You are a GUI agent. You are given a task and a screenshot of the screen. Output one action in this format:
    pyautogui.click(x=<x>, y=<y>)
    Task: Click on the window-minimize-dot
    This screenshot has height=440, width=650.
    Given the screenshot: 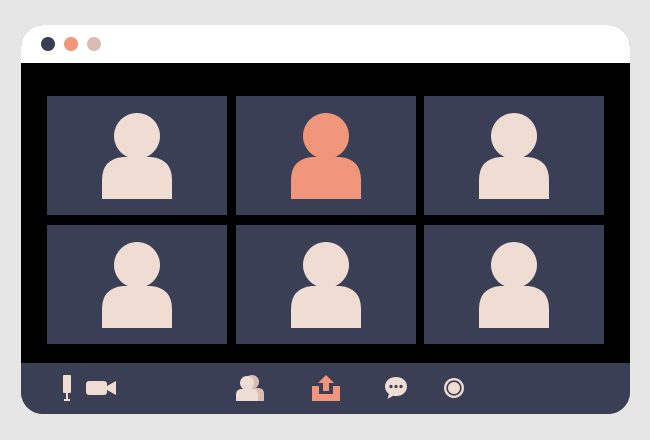 What is the action you would take?
    pyautogui.click(x=71, y=44)
    